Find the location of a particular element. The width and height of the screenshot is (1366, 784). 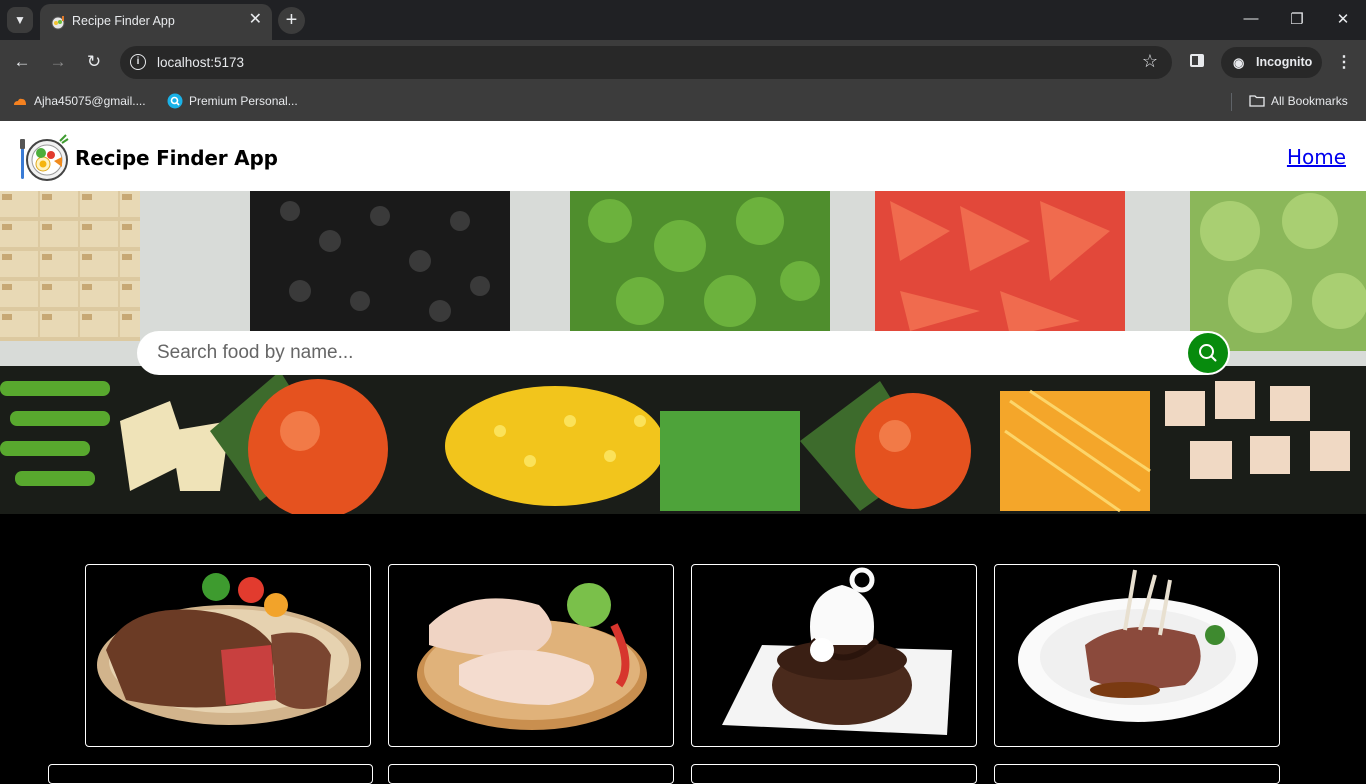

site-info-icon: i is located at coordinates (138, 62).